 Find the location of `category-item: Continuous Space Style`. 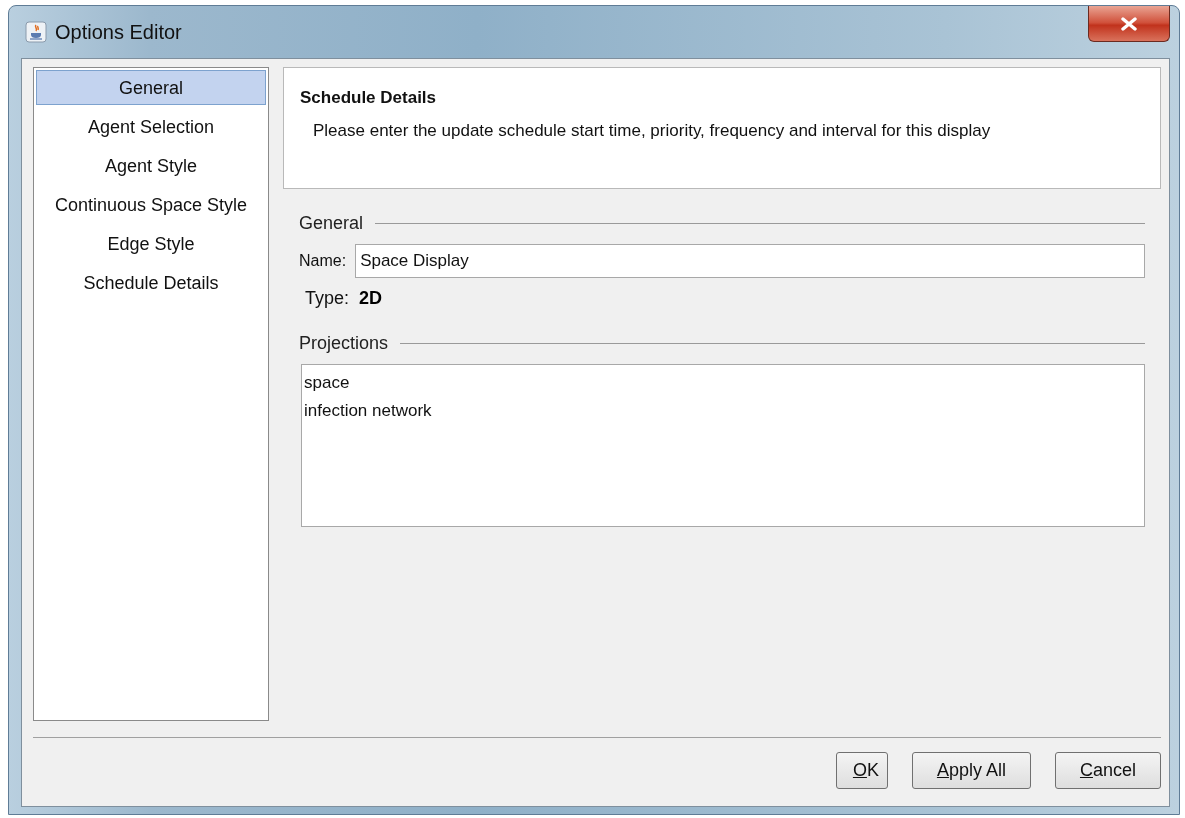

category-item: Continuous Space Style is located at coordinates (151, 204).